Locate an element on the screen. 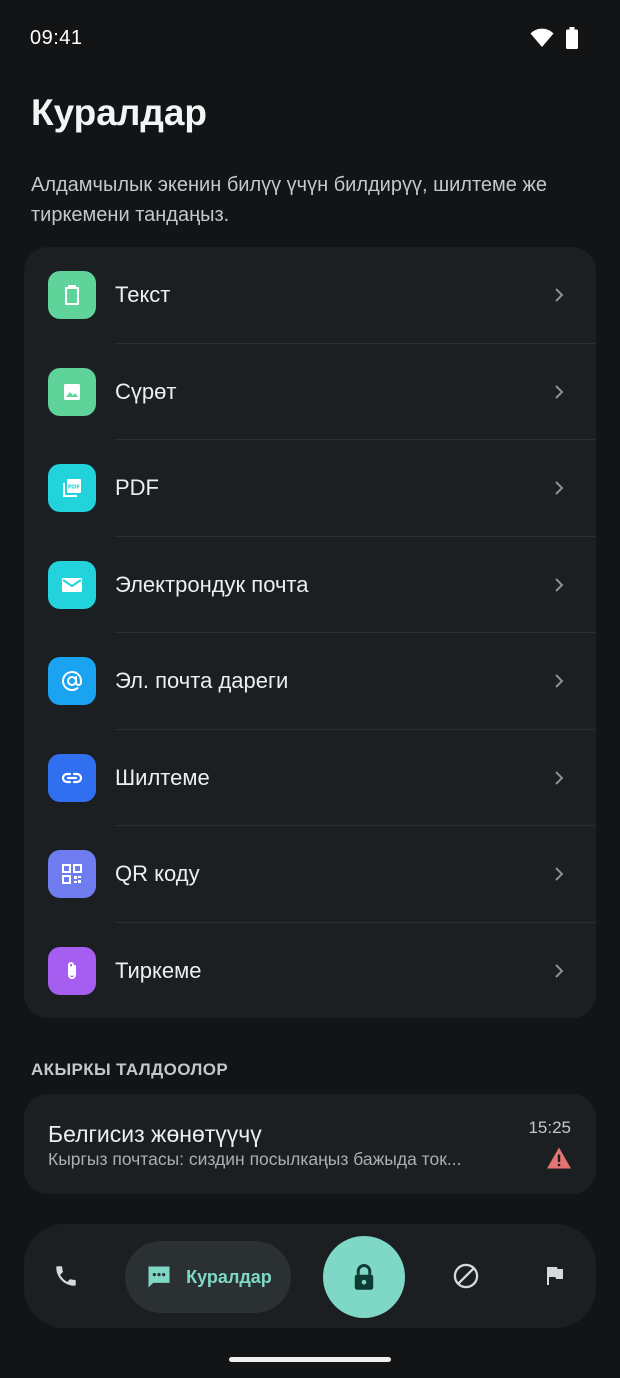  tool-label: Электрондук почта is located at coordinates (212, 584).